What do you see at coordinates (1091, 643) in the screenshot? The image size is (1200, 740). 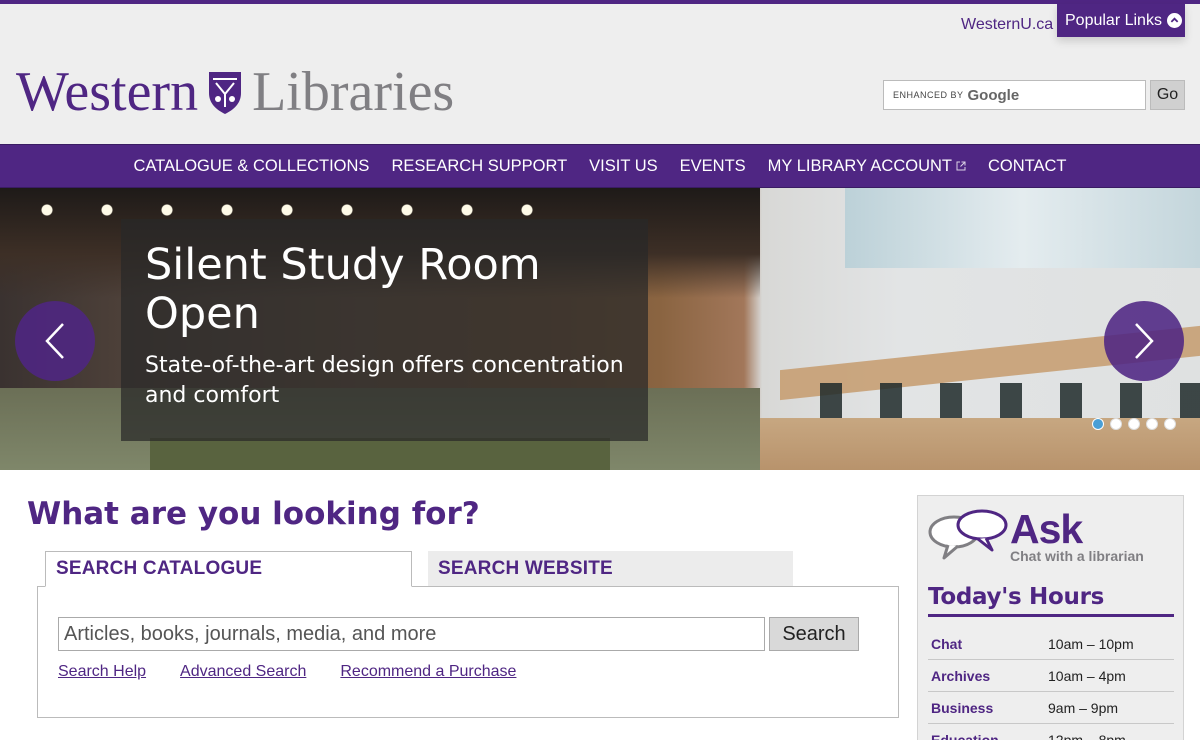 I see `hours-time: 10am – 10pm` at bounding box center [1091, 643].